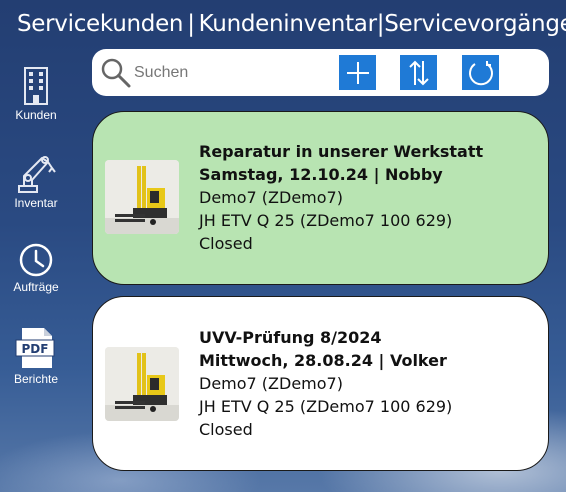 This screenshot has height=492, width=566. Describe the element at coordinates (100, 24) in the screenshot. I see `tab-servicekunden: Servicekunden` at that location.